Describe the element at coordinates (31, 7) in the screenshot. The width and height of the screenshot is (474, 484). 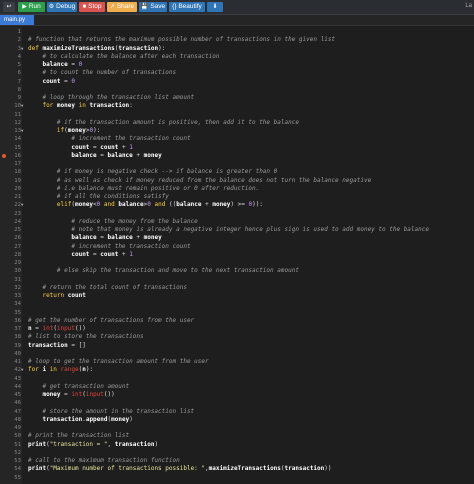
I see `run-button: ▶ Run` at that location.